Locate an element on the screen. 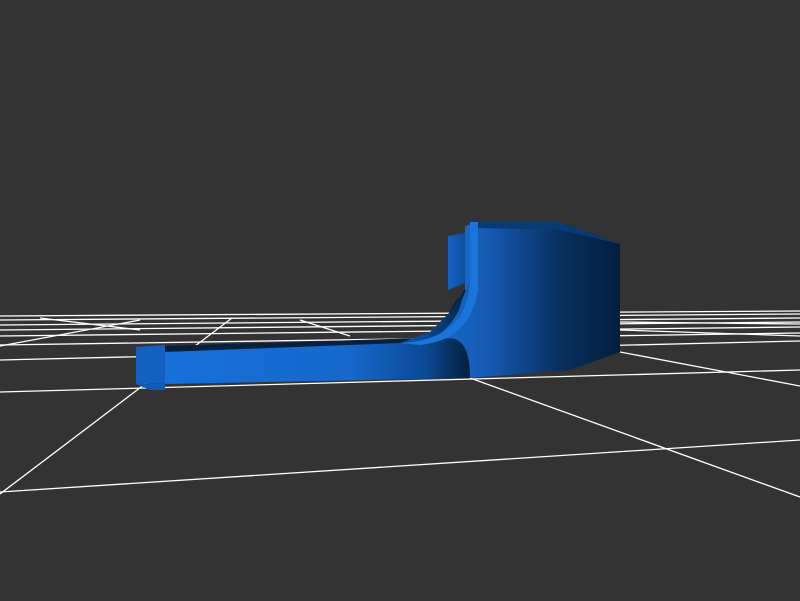  base-notch is located at coordinates (150, 386).